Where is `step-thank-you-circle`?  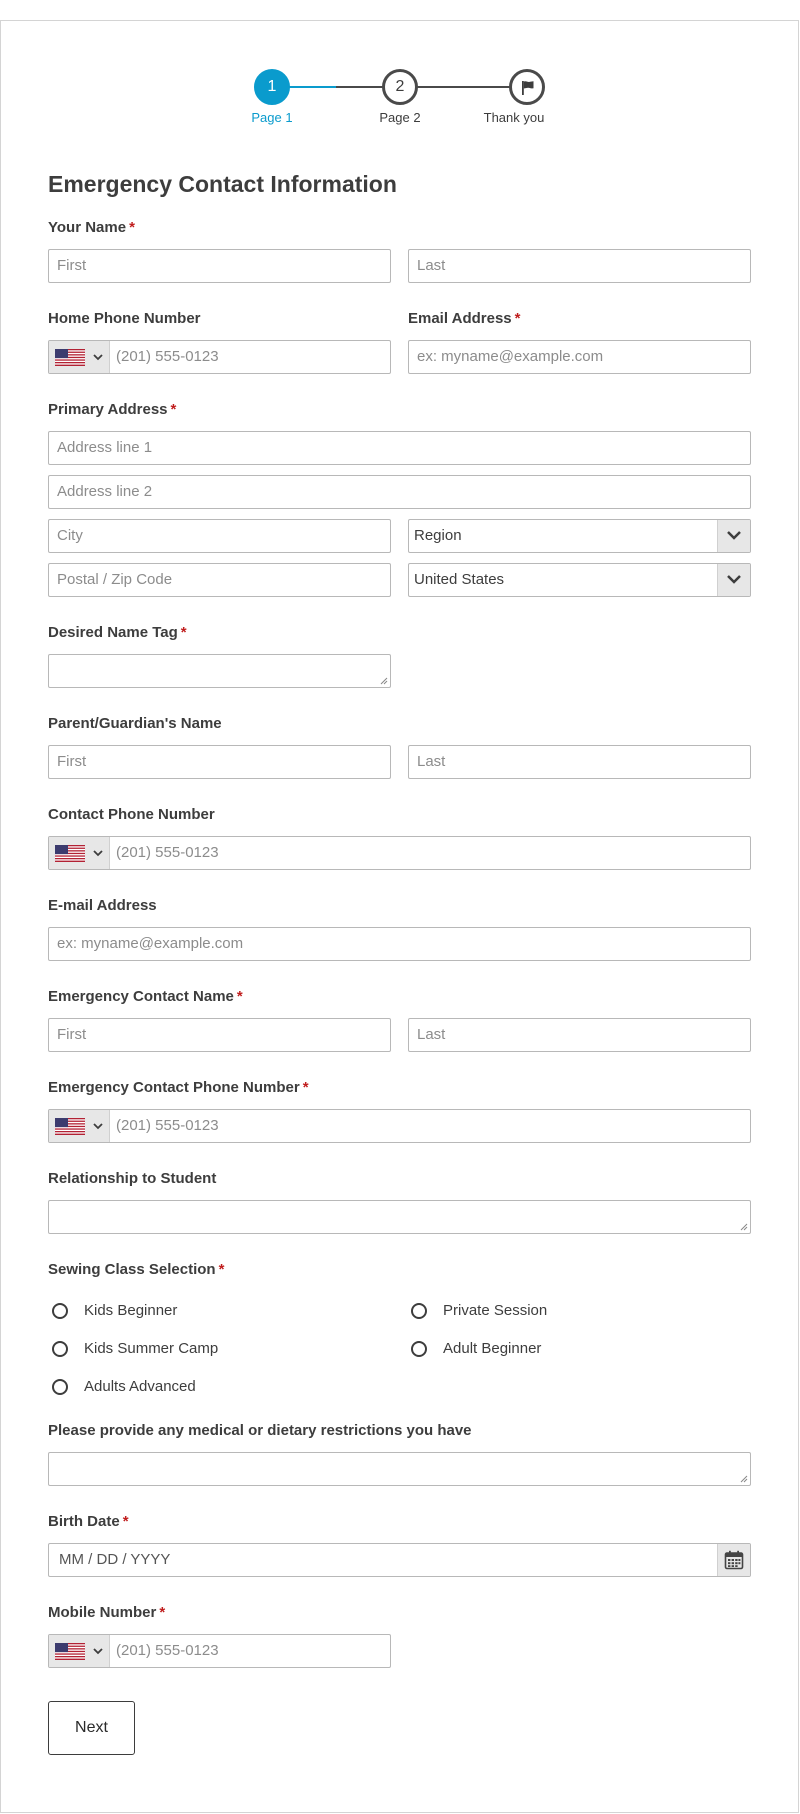 step-thank-you-circle is located at coordinates (527, 87).